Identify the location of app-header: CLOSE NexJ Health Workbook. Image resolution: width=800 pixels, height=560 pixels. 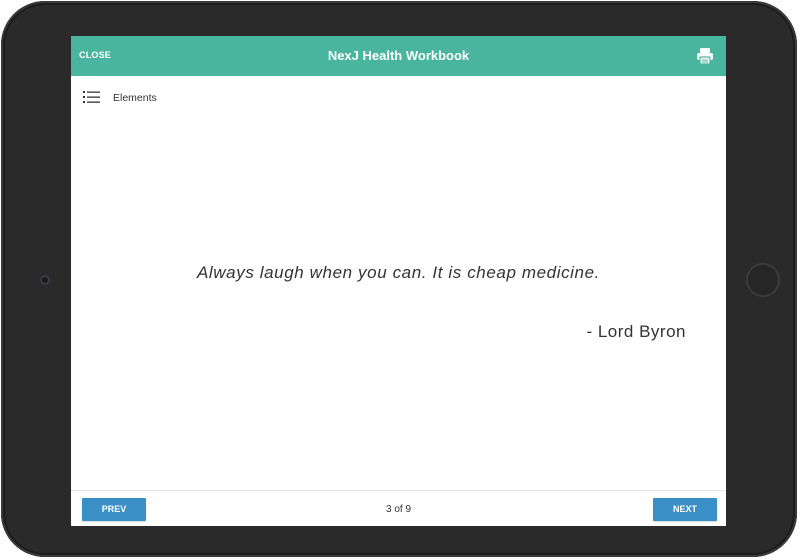
(398, 56).